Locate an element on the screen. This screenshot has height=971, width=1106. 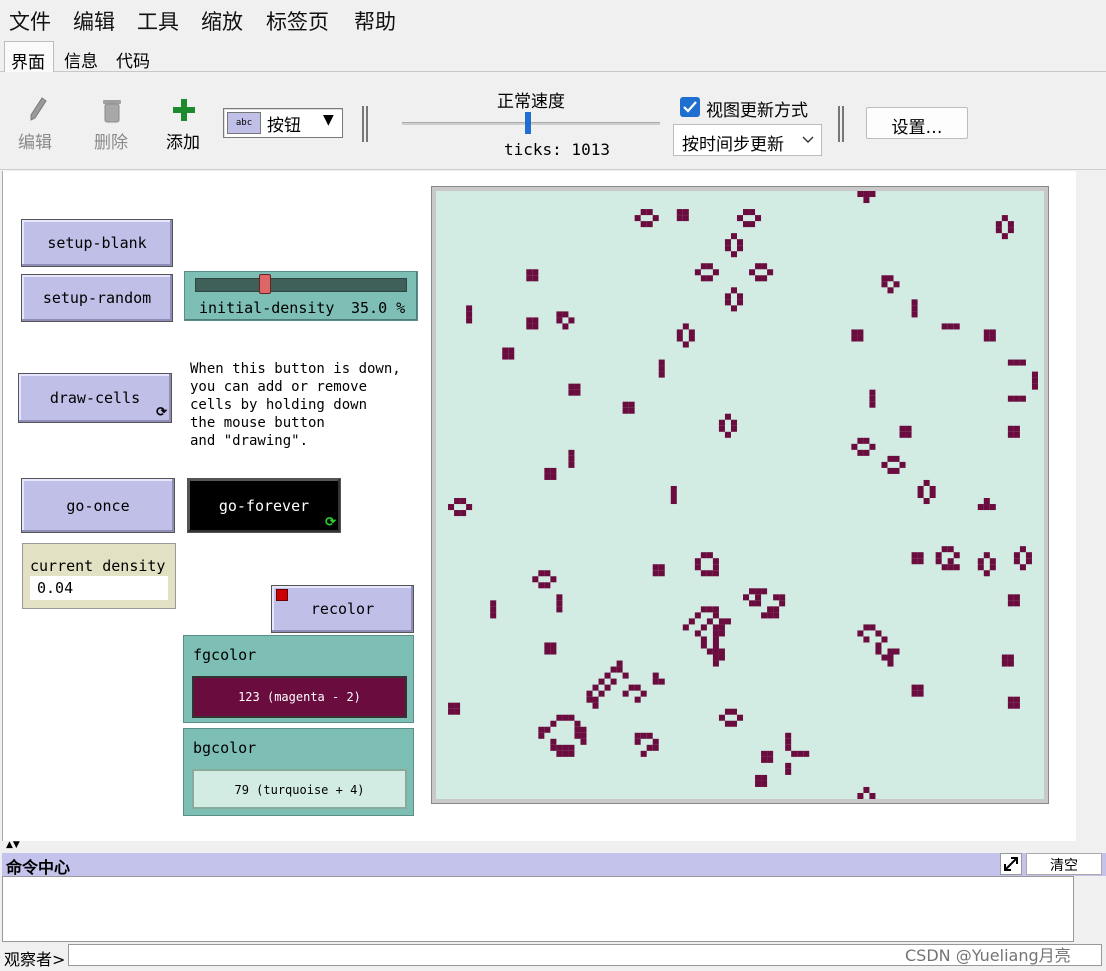
delete-button: 删除 is located at coordinates (111, 116).